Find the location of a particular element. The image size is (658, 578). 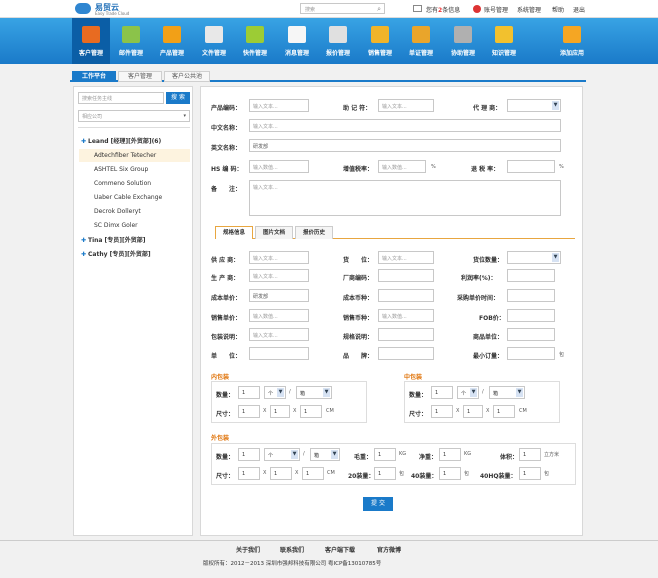

tree-item: ASHTEL Six Group is located at coordinates (134, 169).